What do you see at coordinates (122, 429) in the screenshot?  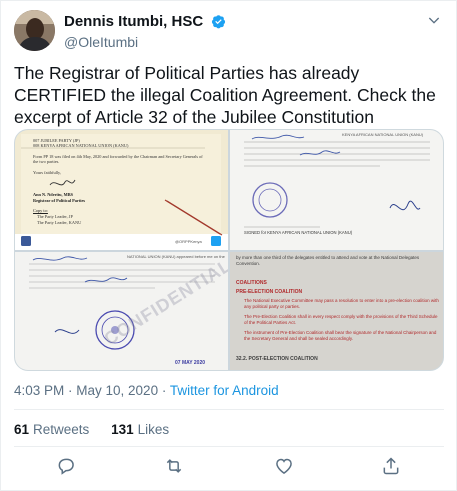 I see `likes-count: 131` at bounding box center [122, 429].